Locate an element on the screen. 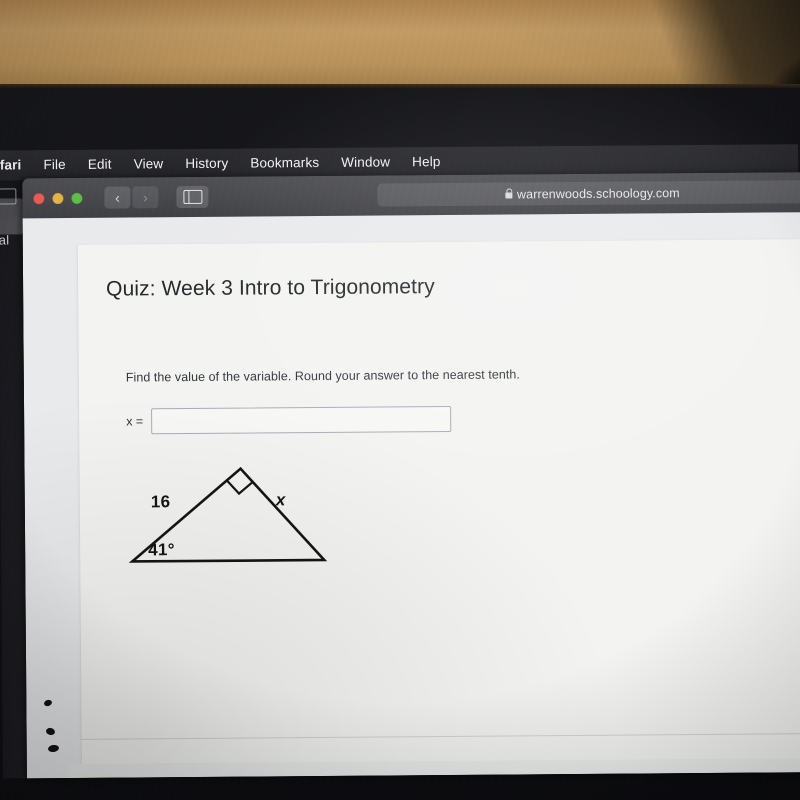 The image size is (800, 800). menu-item-file: File is located at coordinates (54, 165).